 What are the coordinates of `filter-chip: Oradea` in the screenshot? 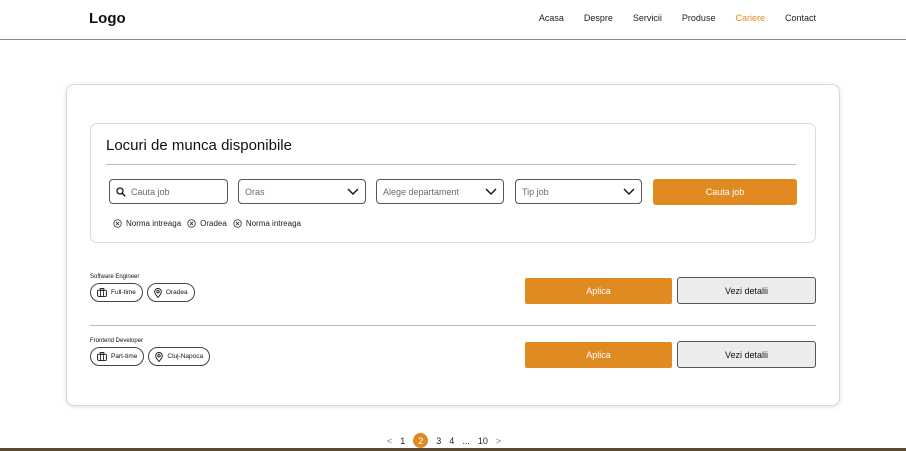 It's located at (207, 223).